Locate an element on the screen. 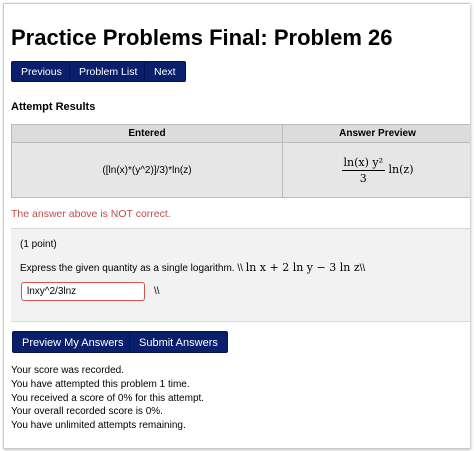  next-button: Next is located at coordinates (165, 71).